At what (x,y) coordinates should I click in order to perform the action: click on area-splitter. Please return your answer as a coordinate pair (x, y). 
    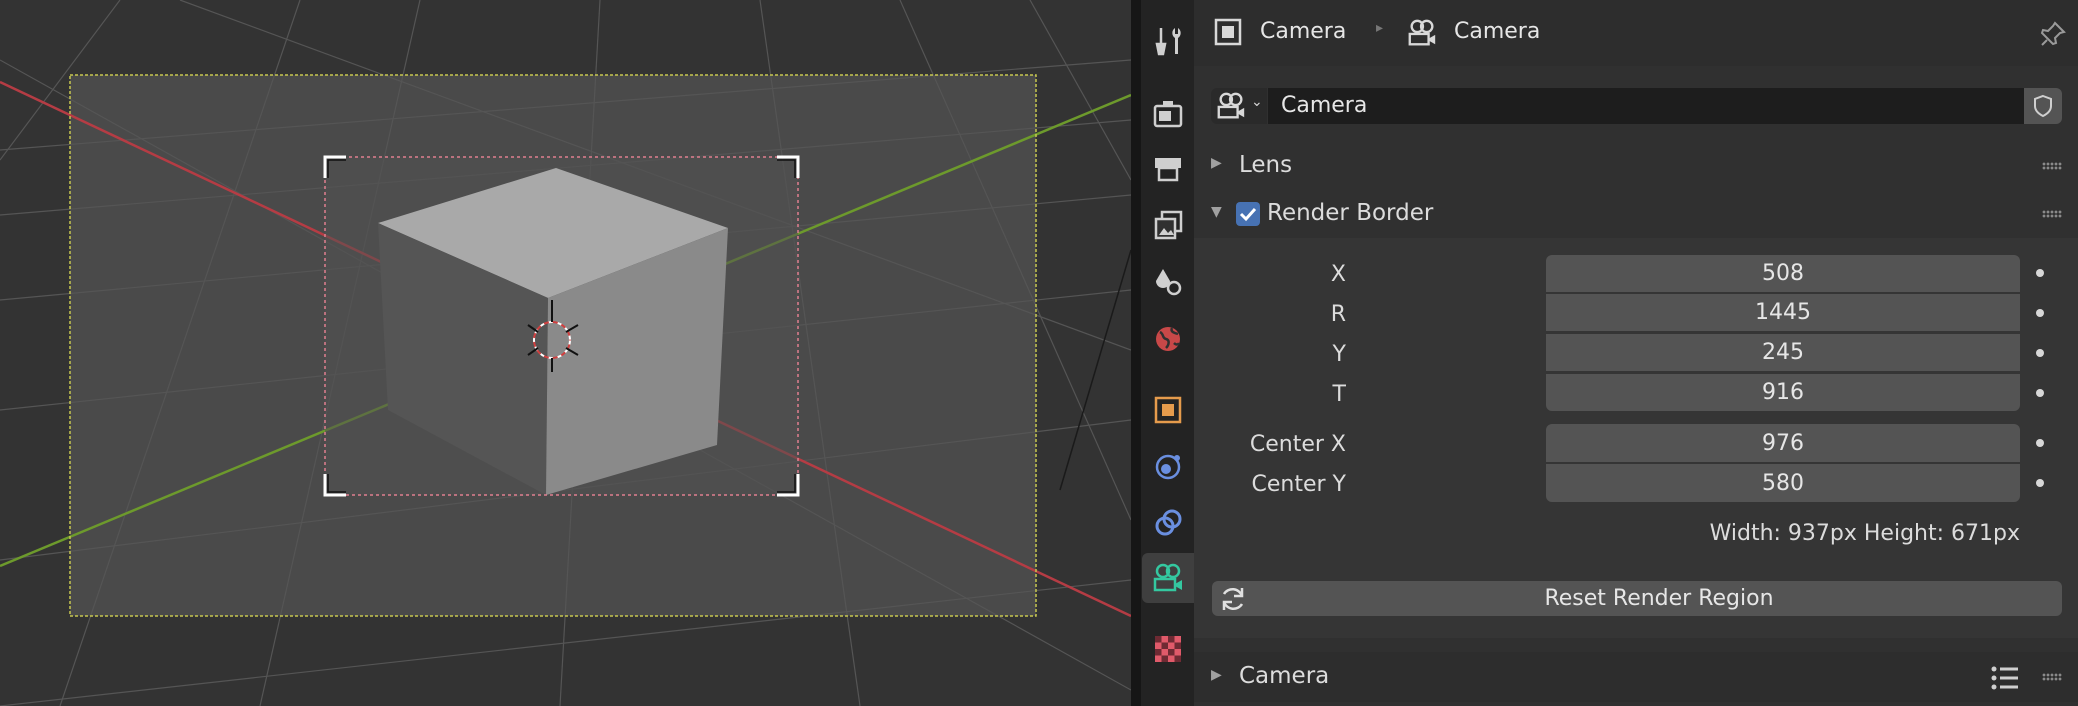
    Looking at the image, I should click on (1136, 353).